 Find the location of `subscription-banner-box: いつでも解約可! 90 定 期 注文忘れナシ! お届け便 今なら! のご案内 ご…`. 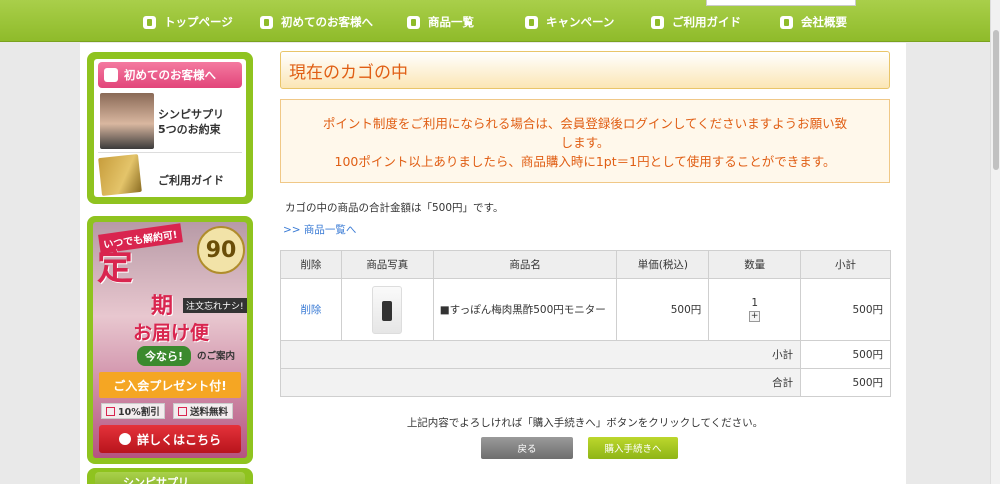

subscription-banner-box: いつでも解約可! 90 定 期 注文忘れナシ! お届け便 今なら! のご案内 ご… is located at coordinates (170, 340).